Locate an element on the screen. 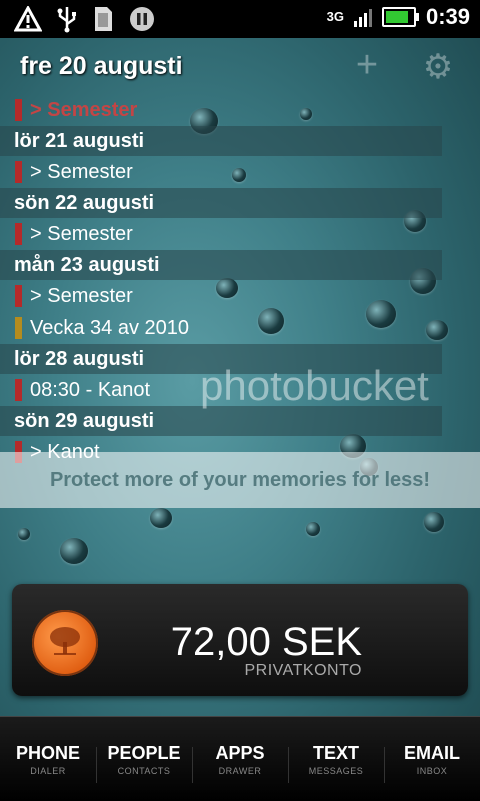 Image resolution: width=480 pixels, height=801 pixels. event-text: 08:30 - Kanot is located at coordinates (90, 390).